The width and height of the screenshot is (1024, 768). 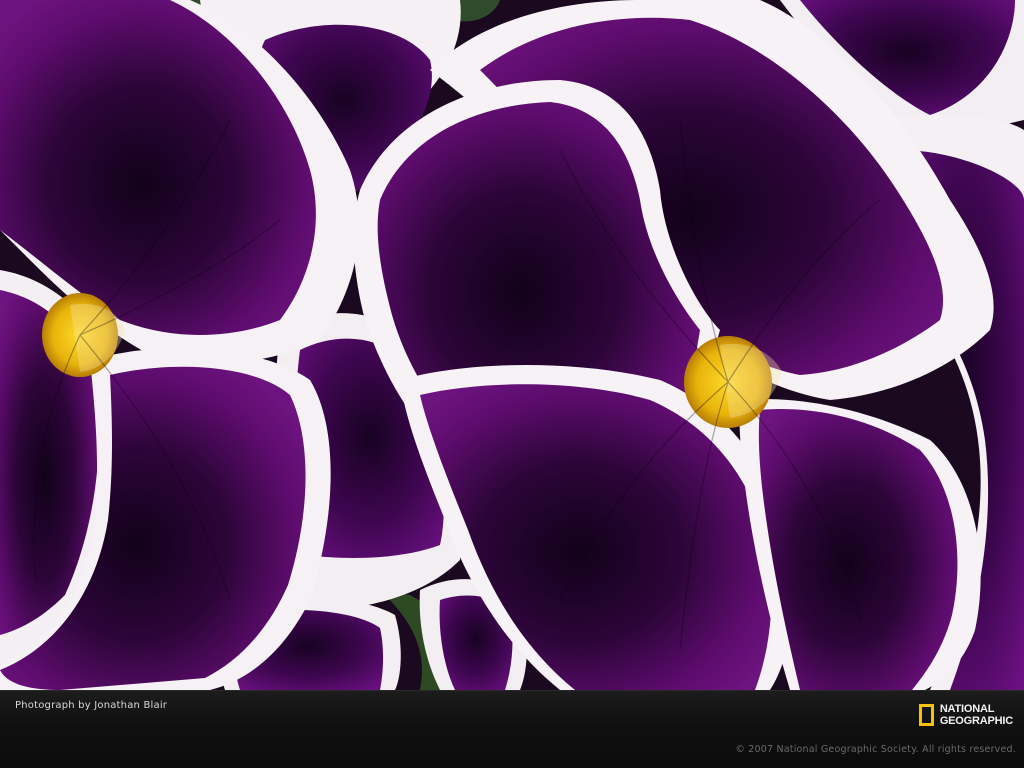 I want to click on logo-line-national: NATIONAL, so click(x=967, y=709).